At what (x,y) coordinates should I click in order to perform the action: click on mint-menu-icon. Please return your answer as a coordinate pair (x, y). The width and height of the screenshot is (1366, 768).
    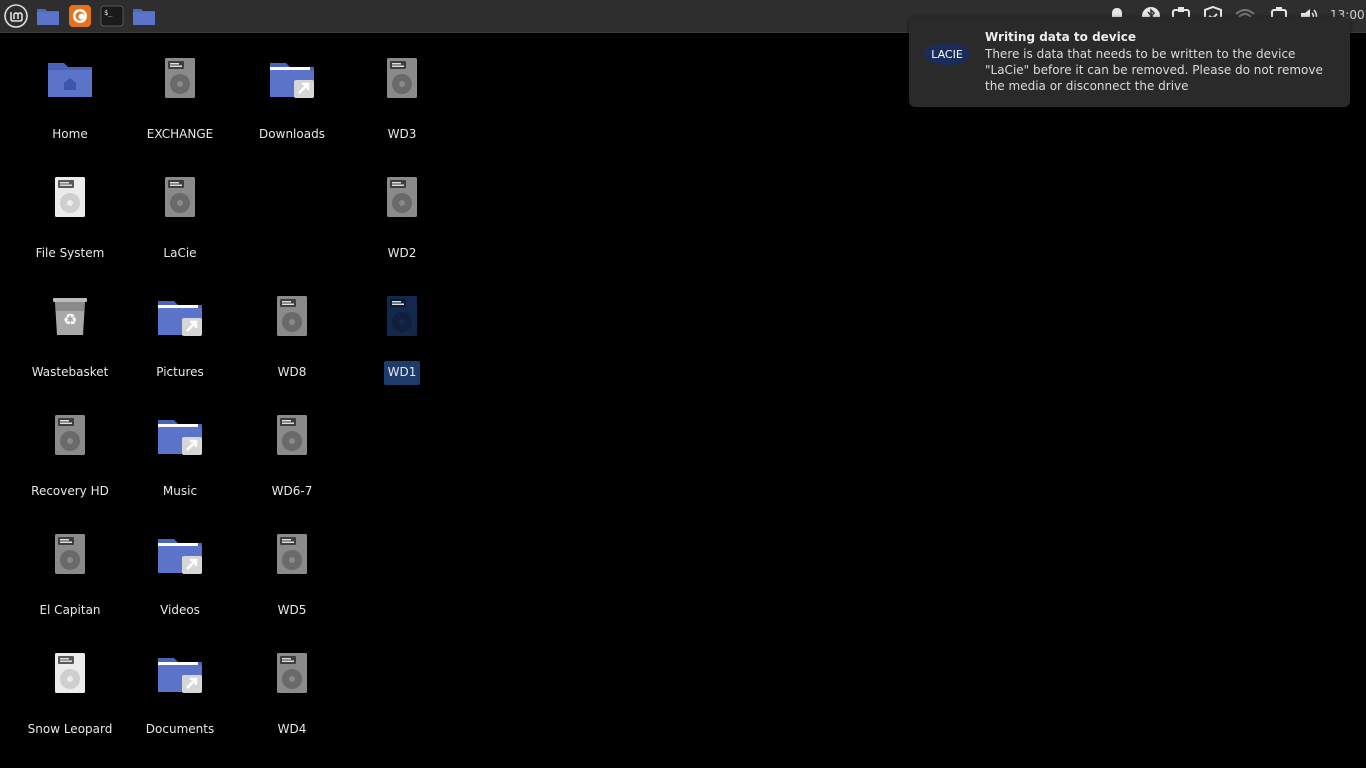
    Looking at the image, I should click on (16, 16).